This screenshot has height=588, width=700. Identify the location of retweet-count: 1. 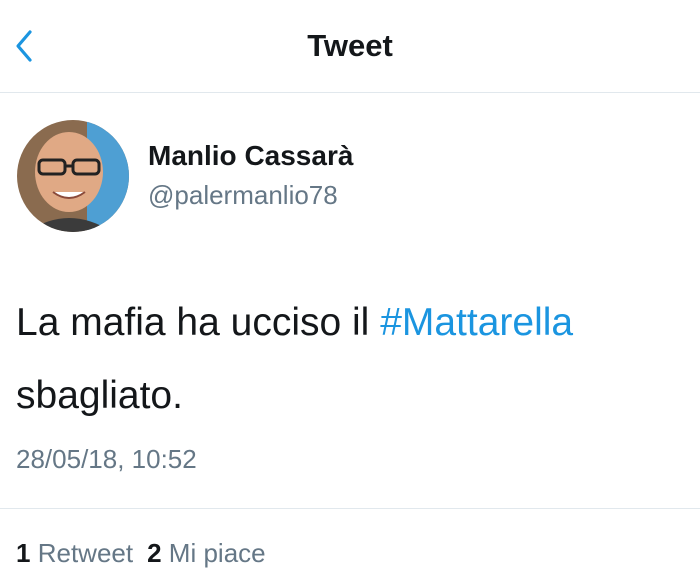
(23, 553).